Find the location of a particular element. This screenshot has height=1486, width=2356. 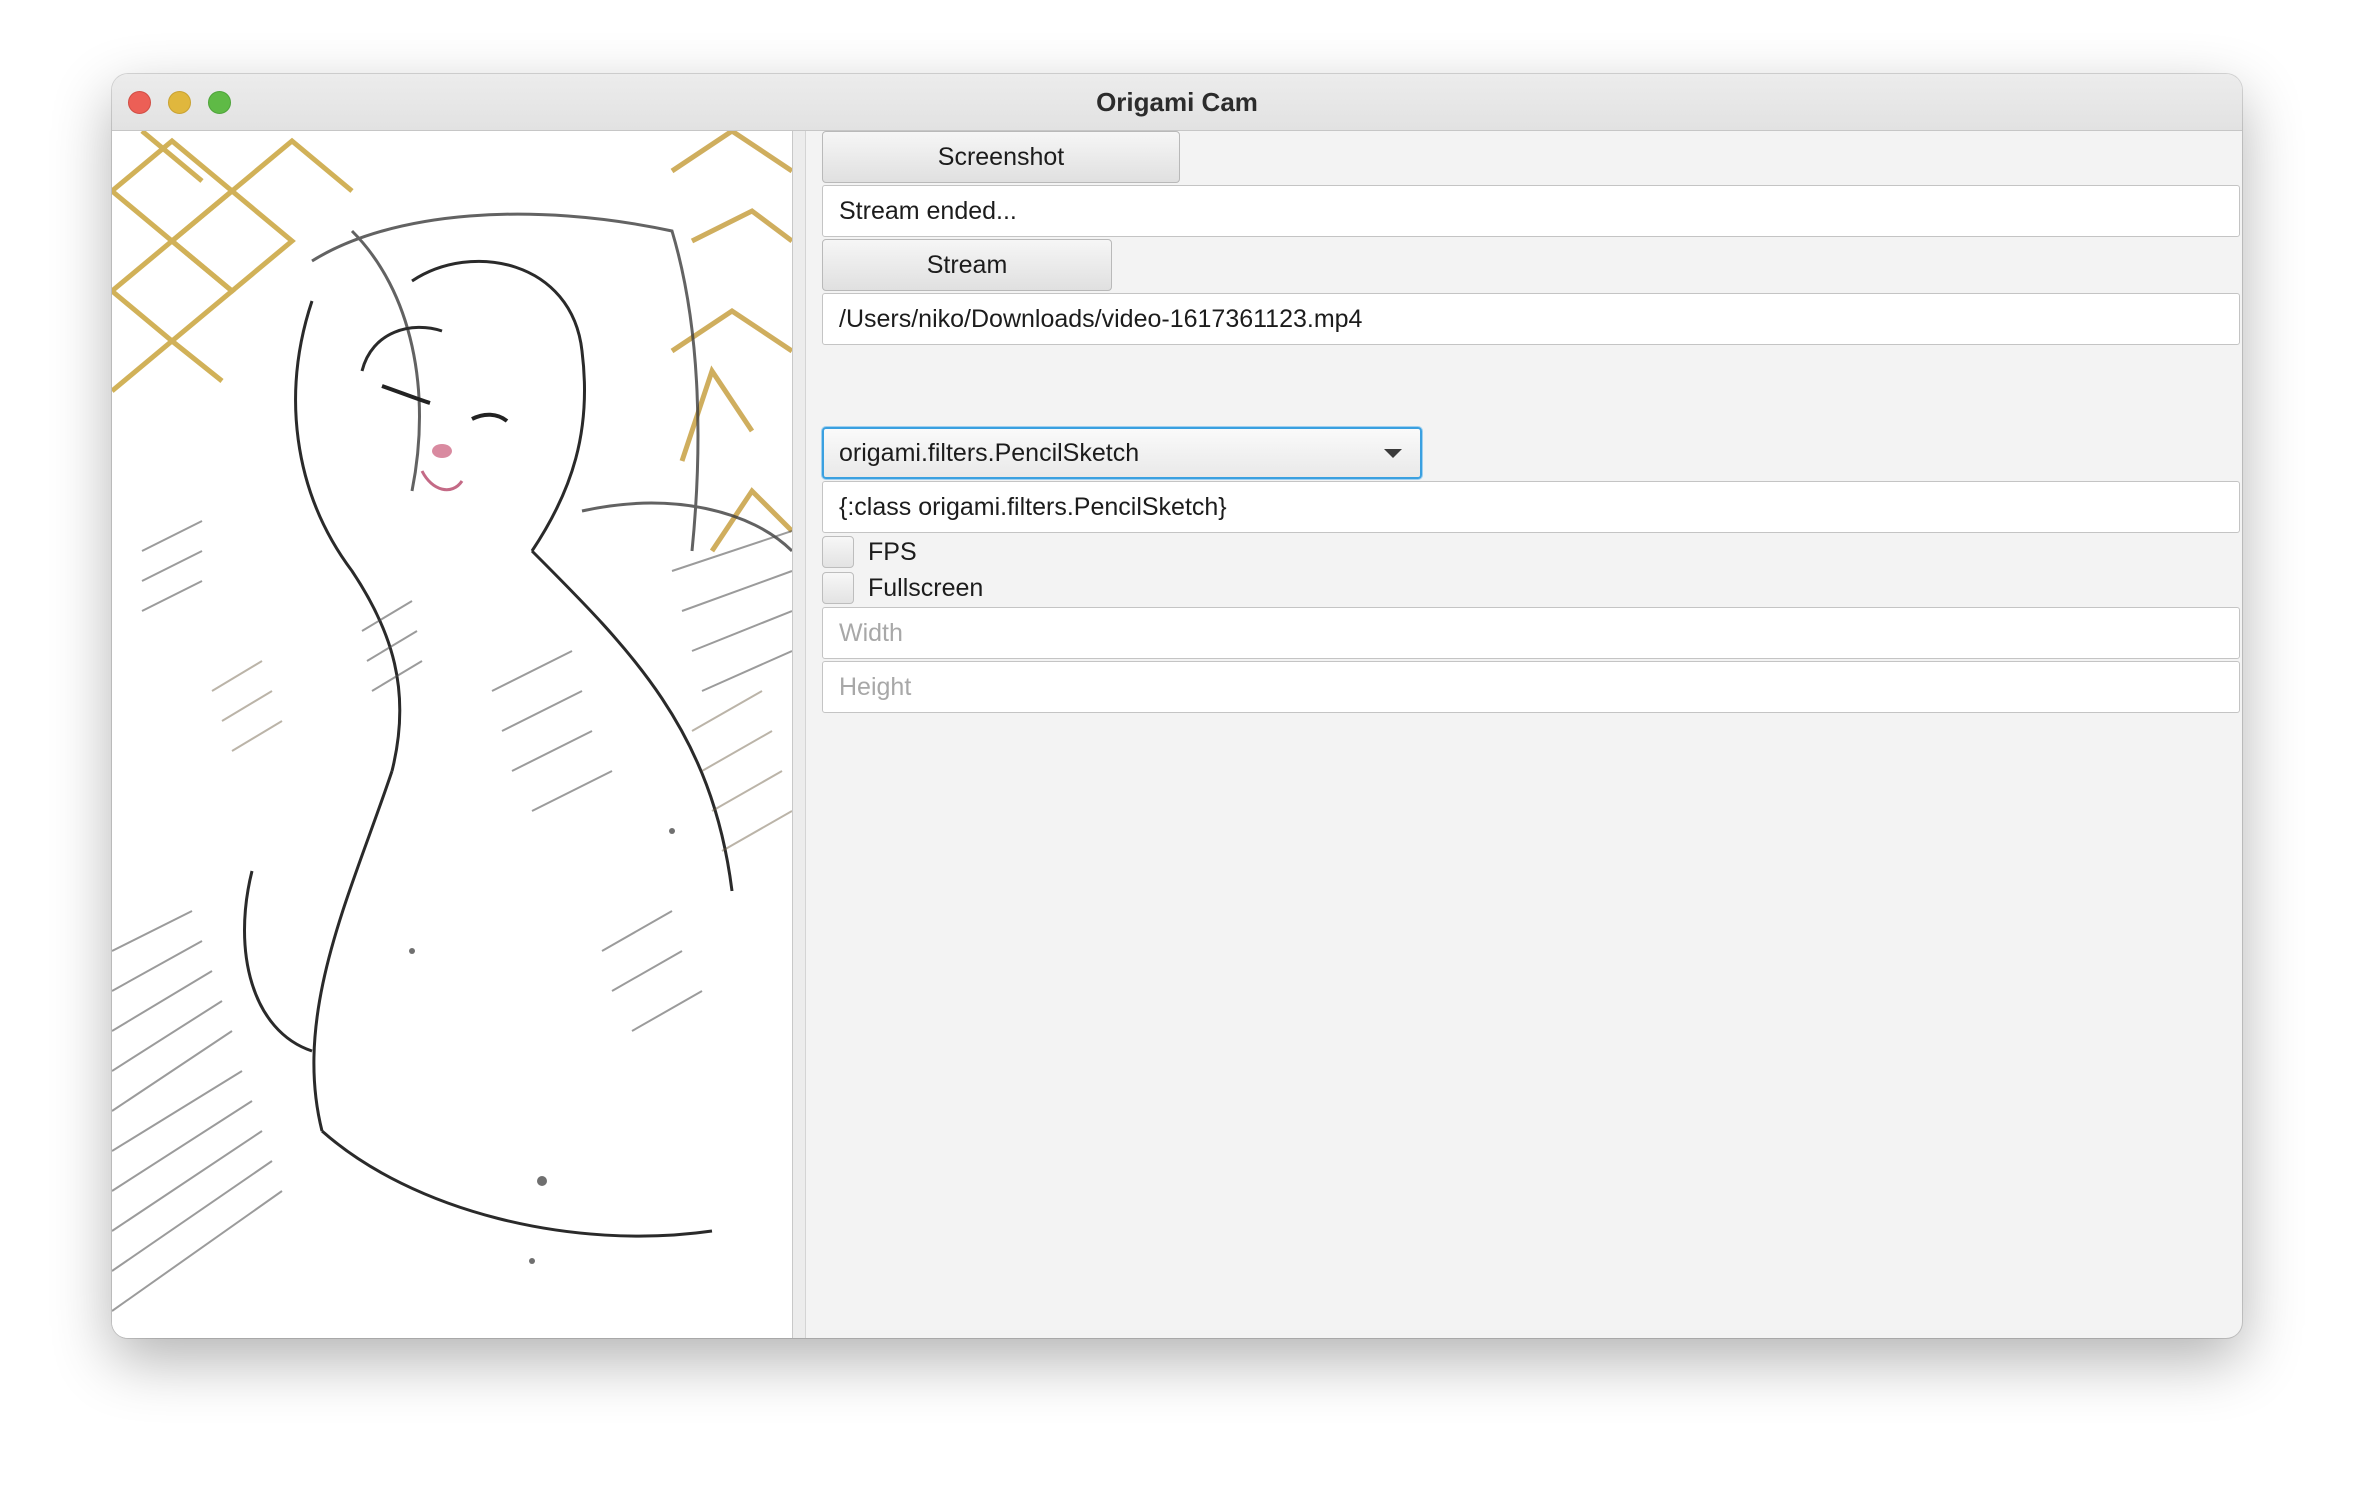

fps-label: FPS is located at coordinates (892, 552).